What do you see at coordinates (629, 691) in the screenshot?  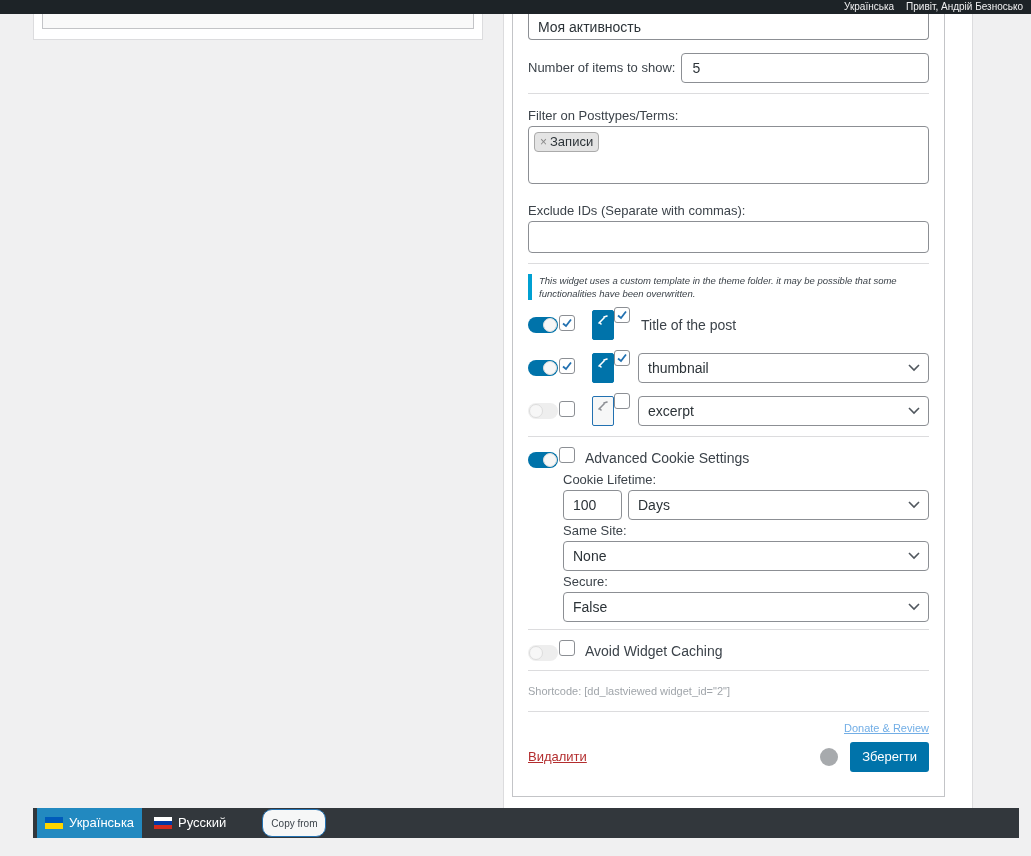 I see `shortcode-text: Shortcode: [dd_lastviewed widget_id="2"]` at bounding box center [629, 691].